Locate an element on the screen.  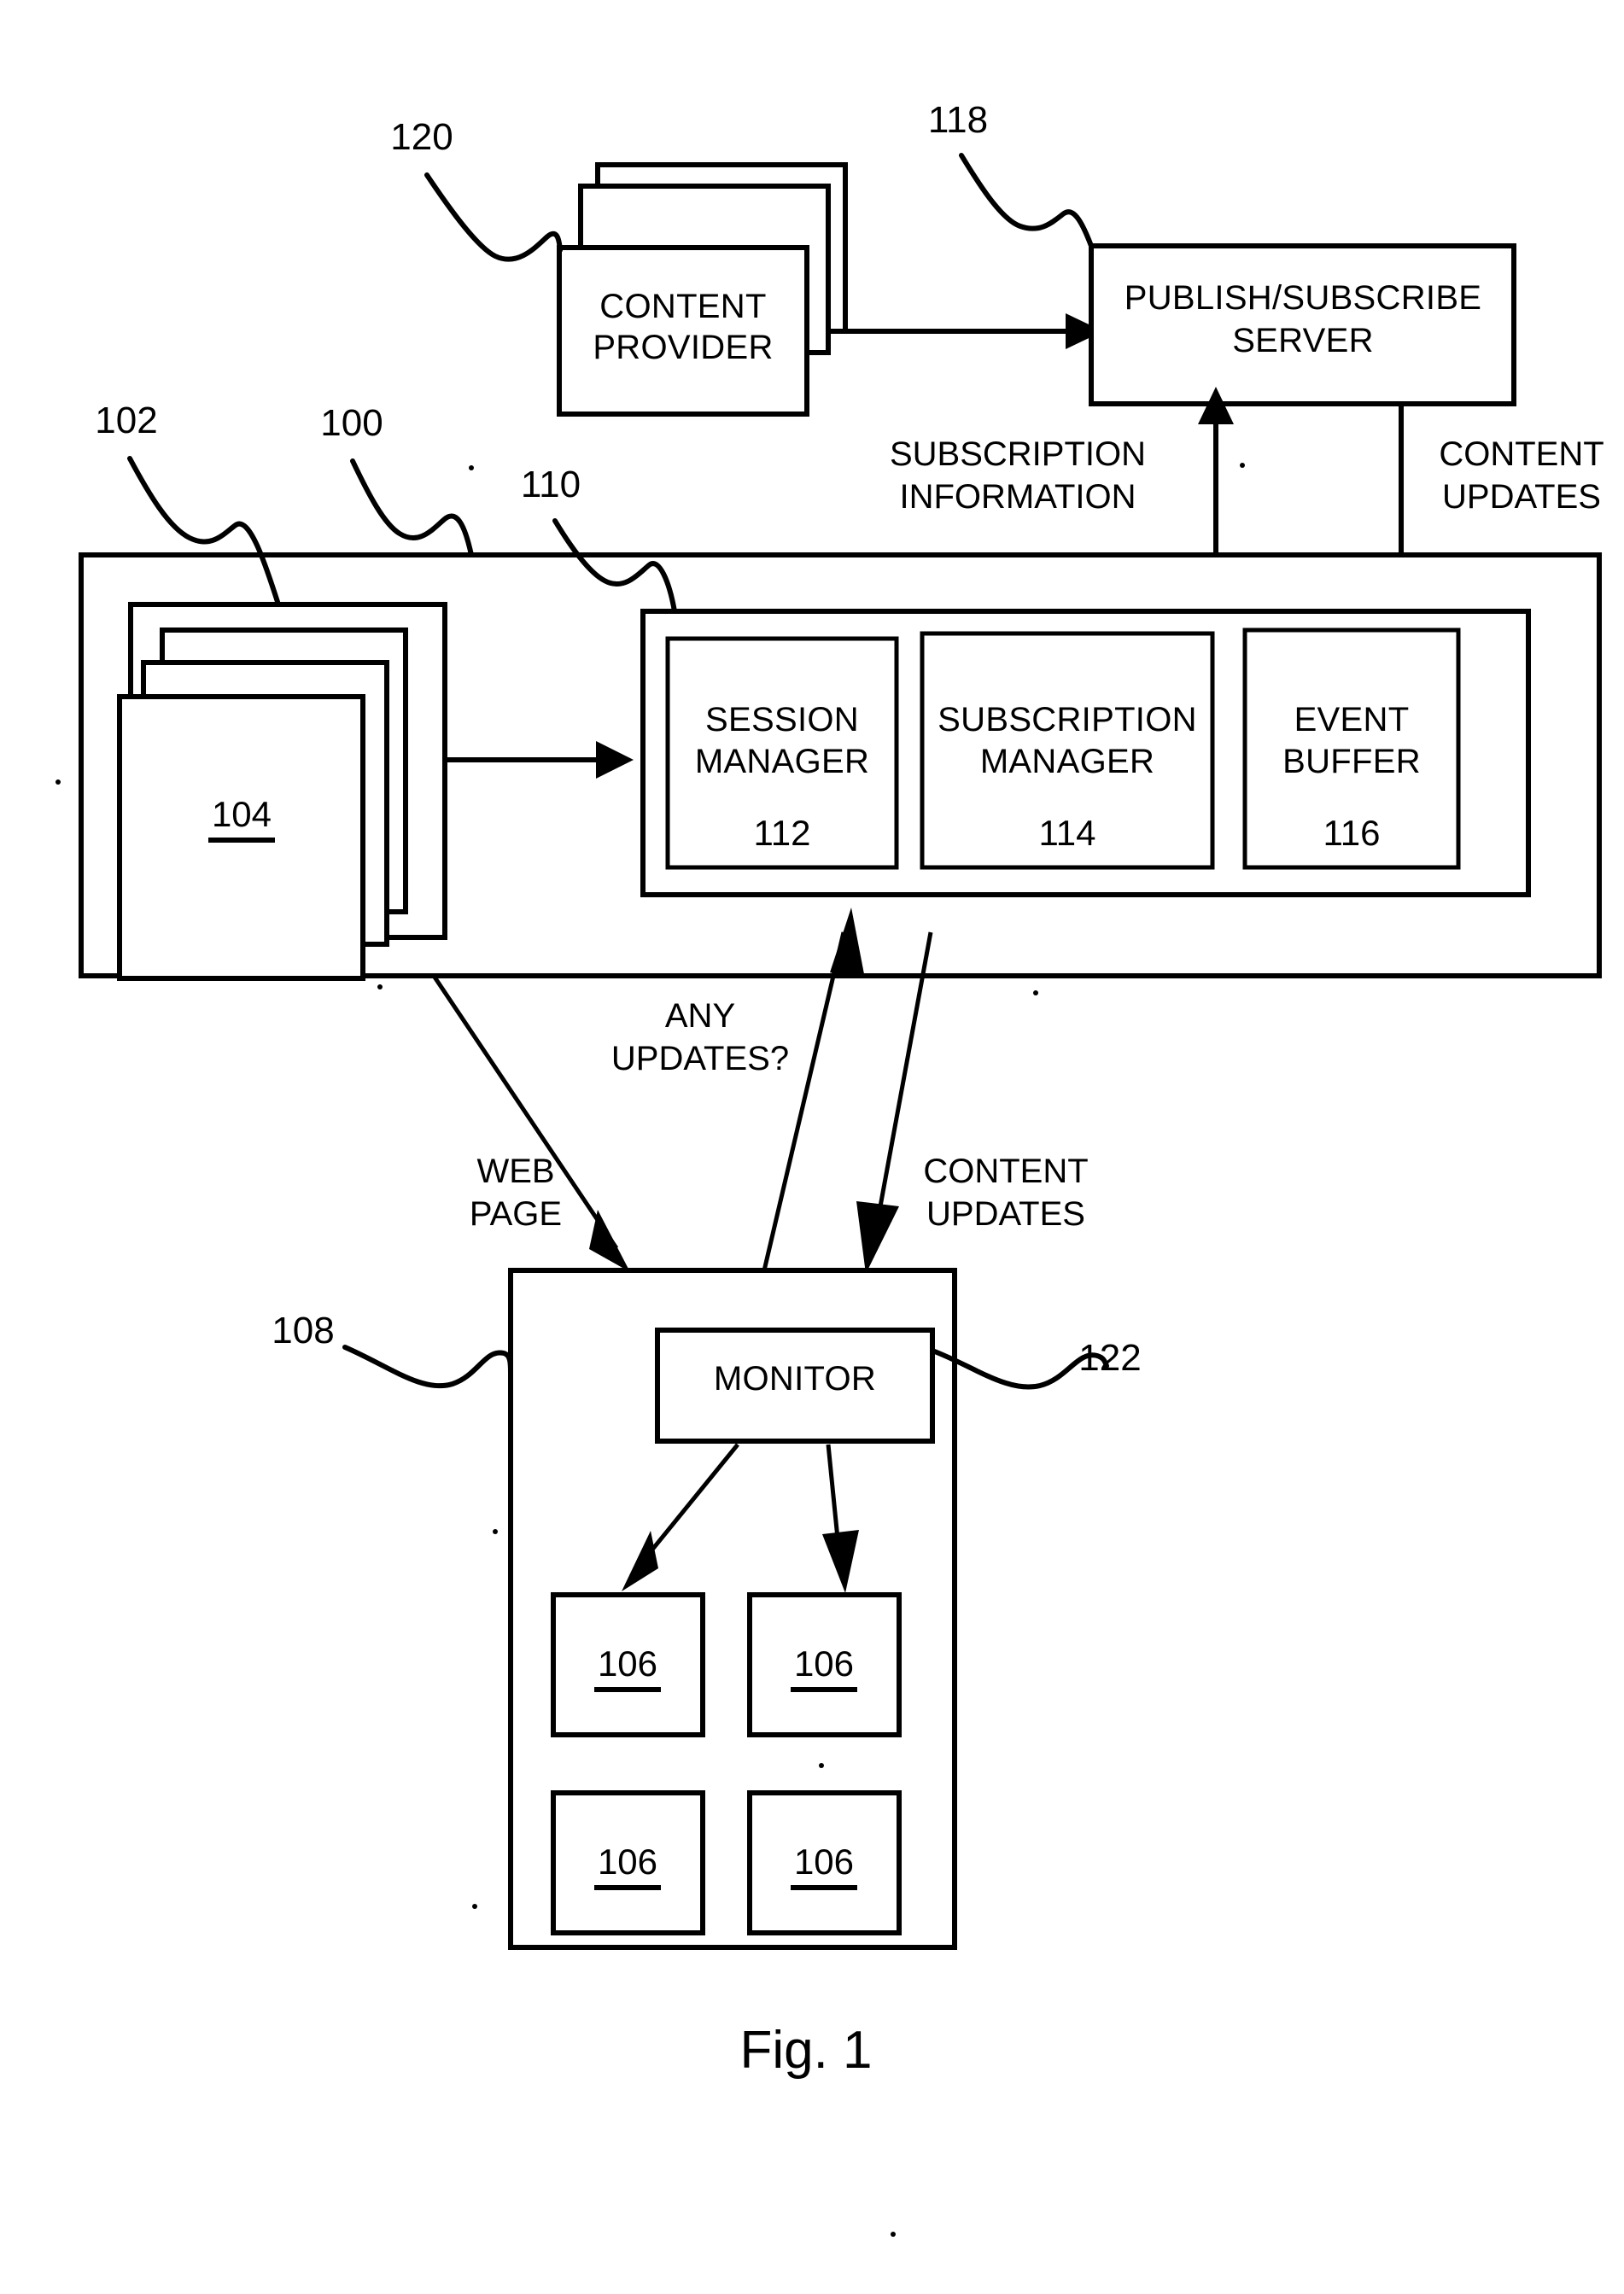
panel-ref-1: 106 is located at coordinates (627, 1663).